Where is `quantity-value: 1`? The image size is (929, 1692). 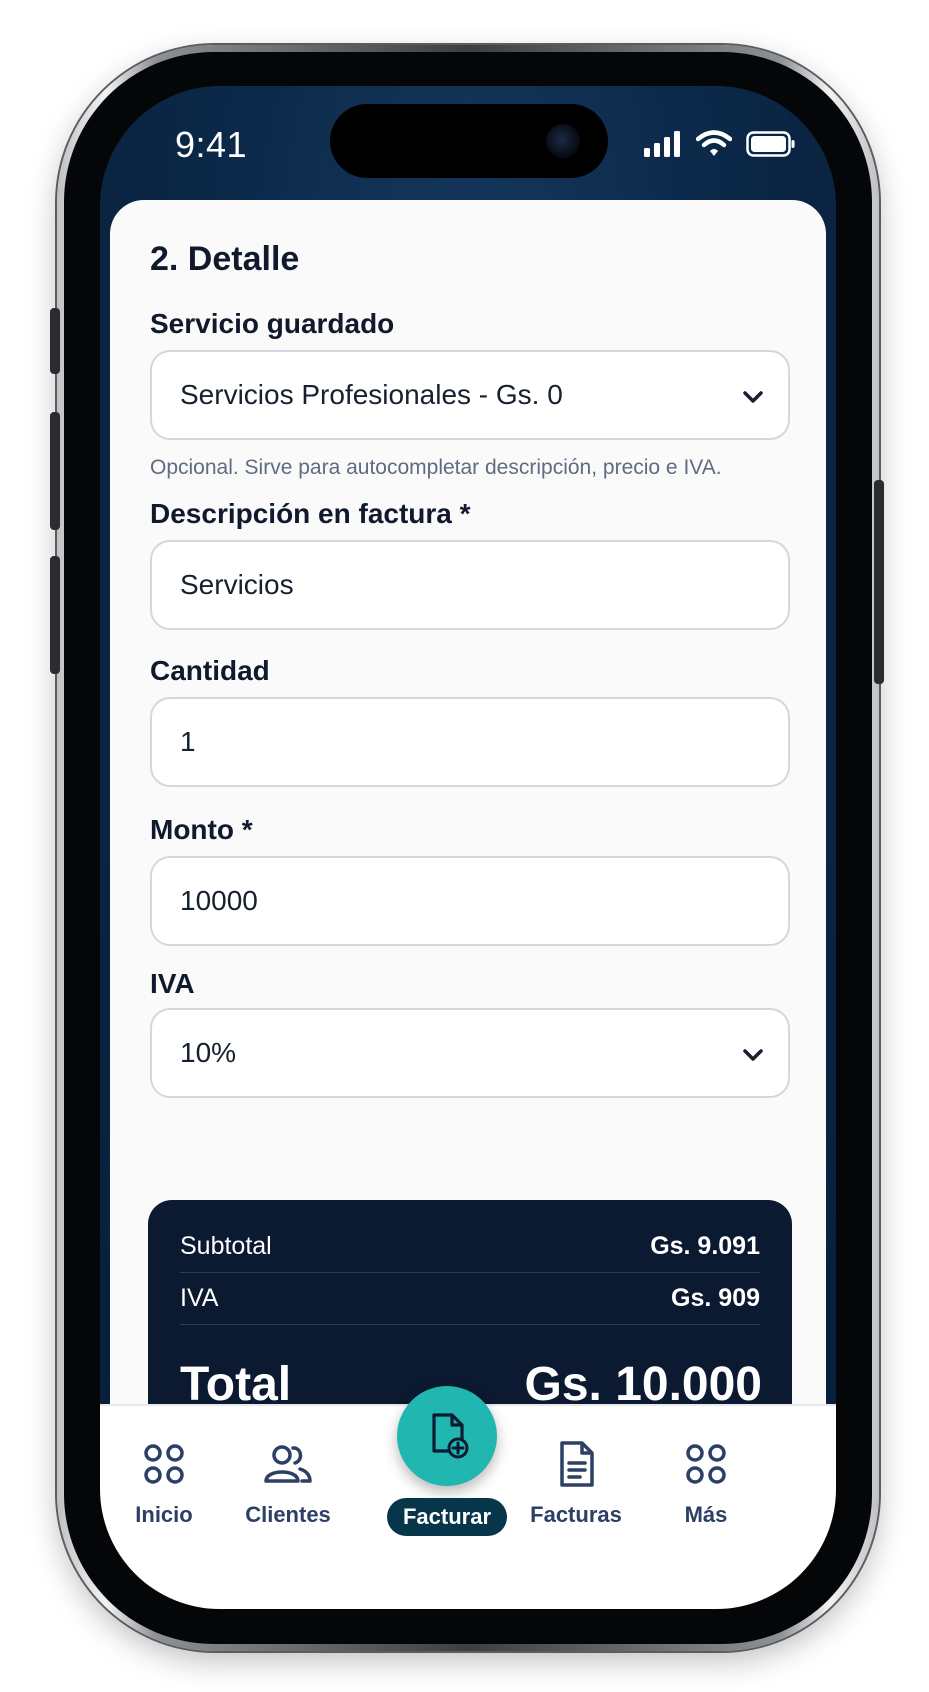 quantity-value: 1 is located at coordinates (188, 741).